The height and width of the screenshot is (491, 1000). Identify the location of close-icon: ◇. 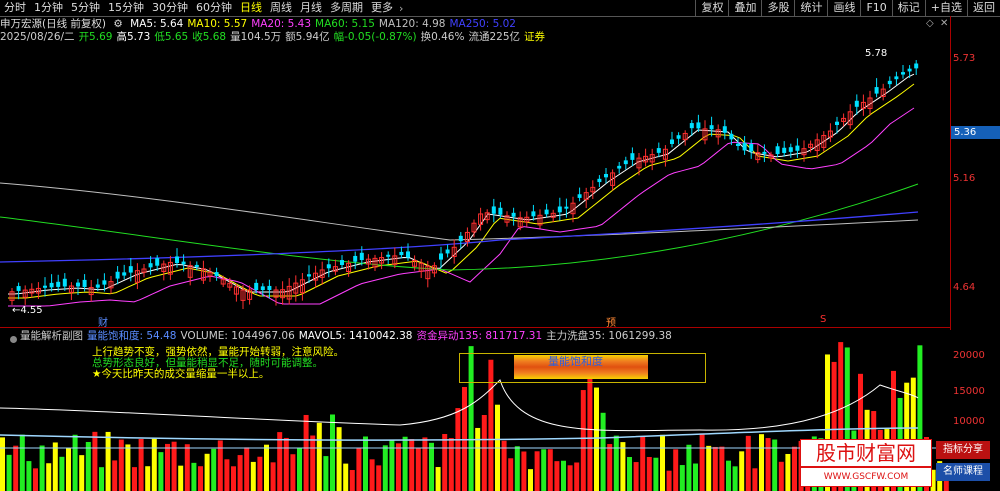
(930, 23).